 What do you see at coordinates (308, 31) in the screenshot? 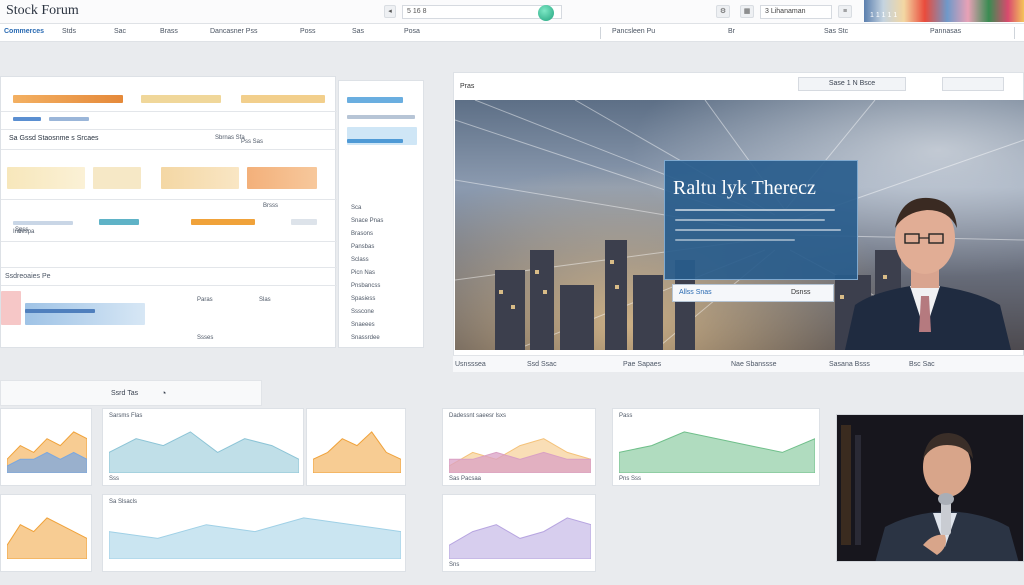
I see `nav-item-5: Poss` at bounding box center [308, 31].